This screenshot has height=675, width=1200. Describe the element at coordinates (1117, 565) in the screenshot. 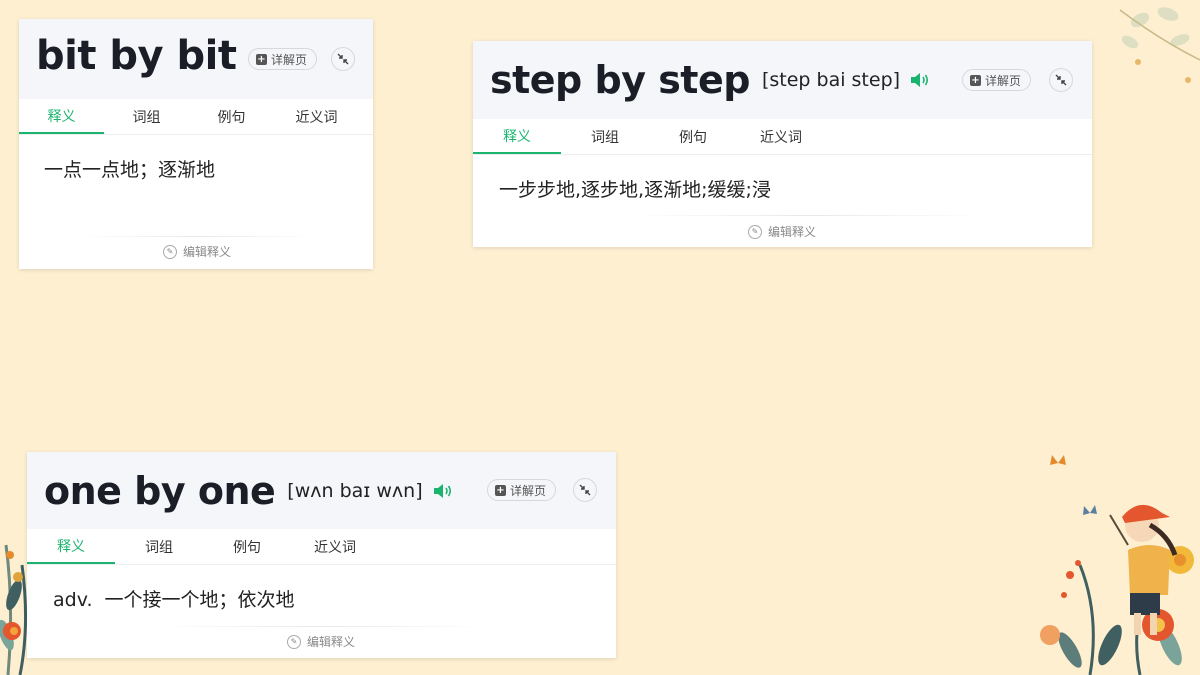

I see `child-illustration` at that location.